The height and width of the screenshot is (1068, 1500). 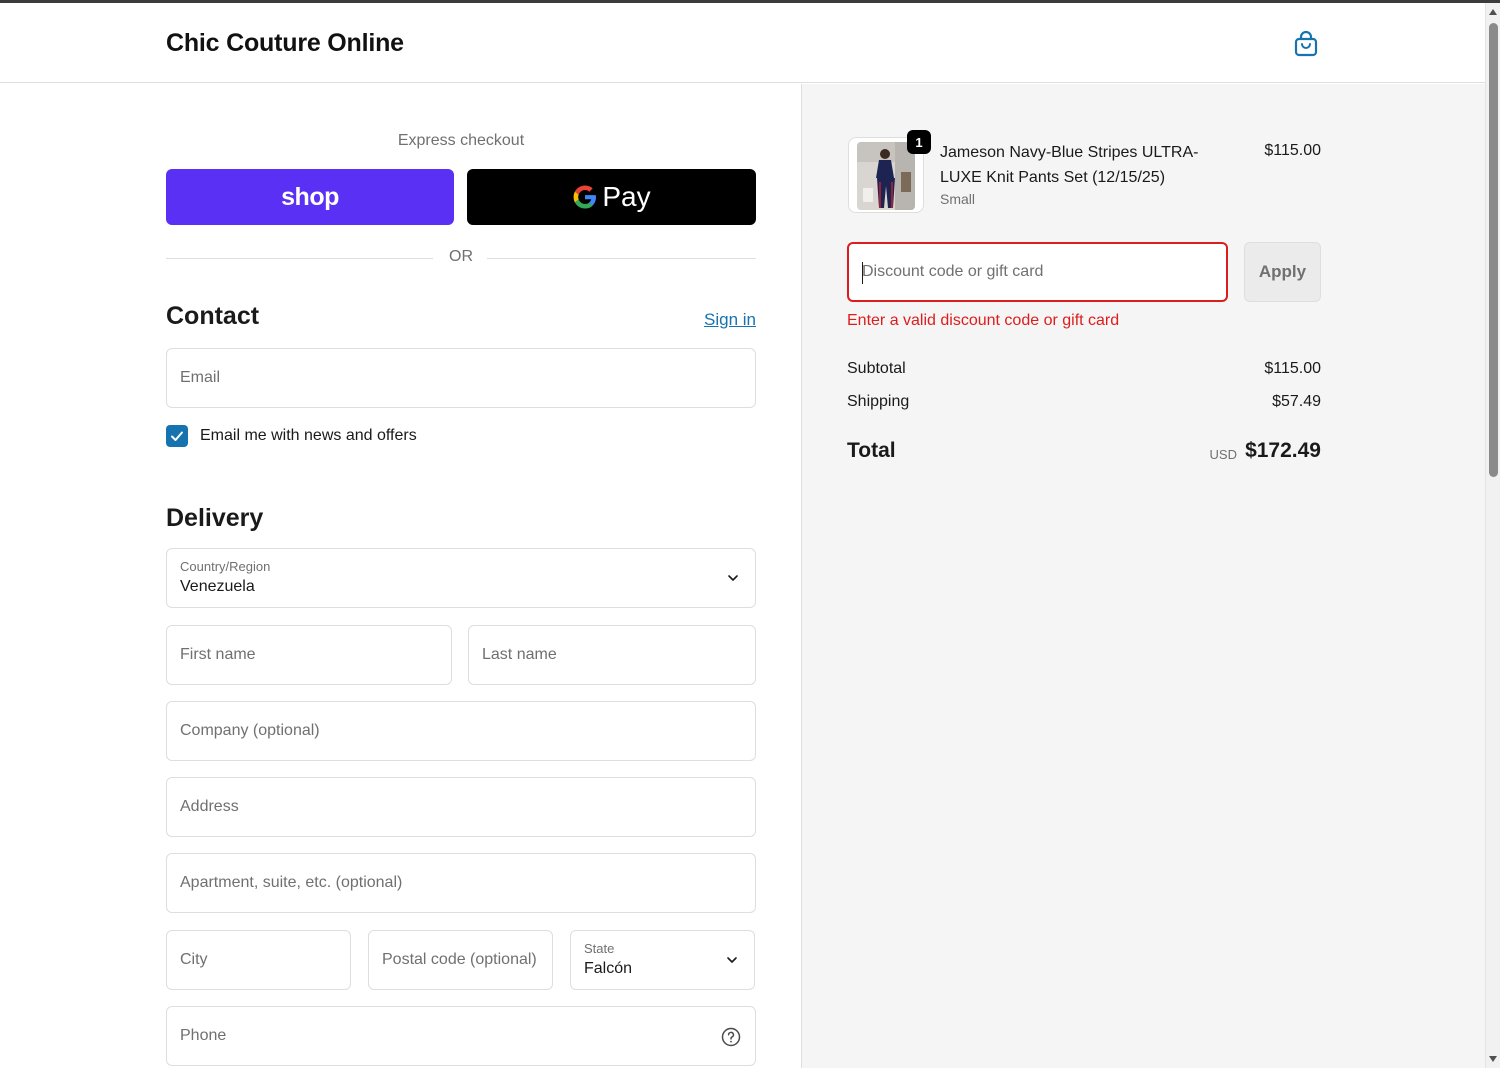 I want to click on phone-input, so click(x=467, y=1036).